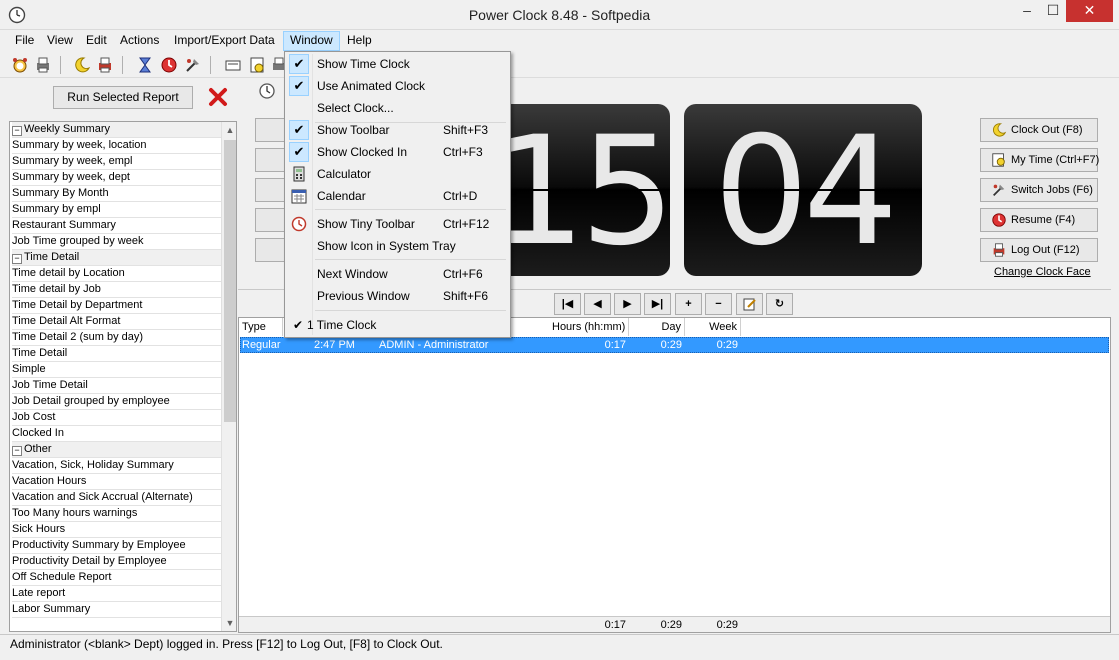  I want to click on menu-file: File, so click(24, 41).